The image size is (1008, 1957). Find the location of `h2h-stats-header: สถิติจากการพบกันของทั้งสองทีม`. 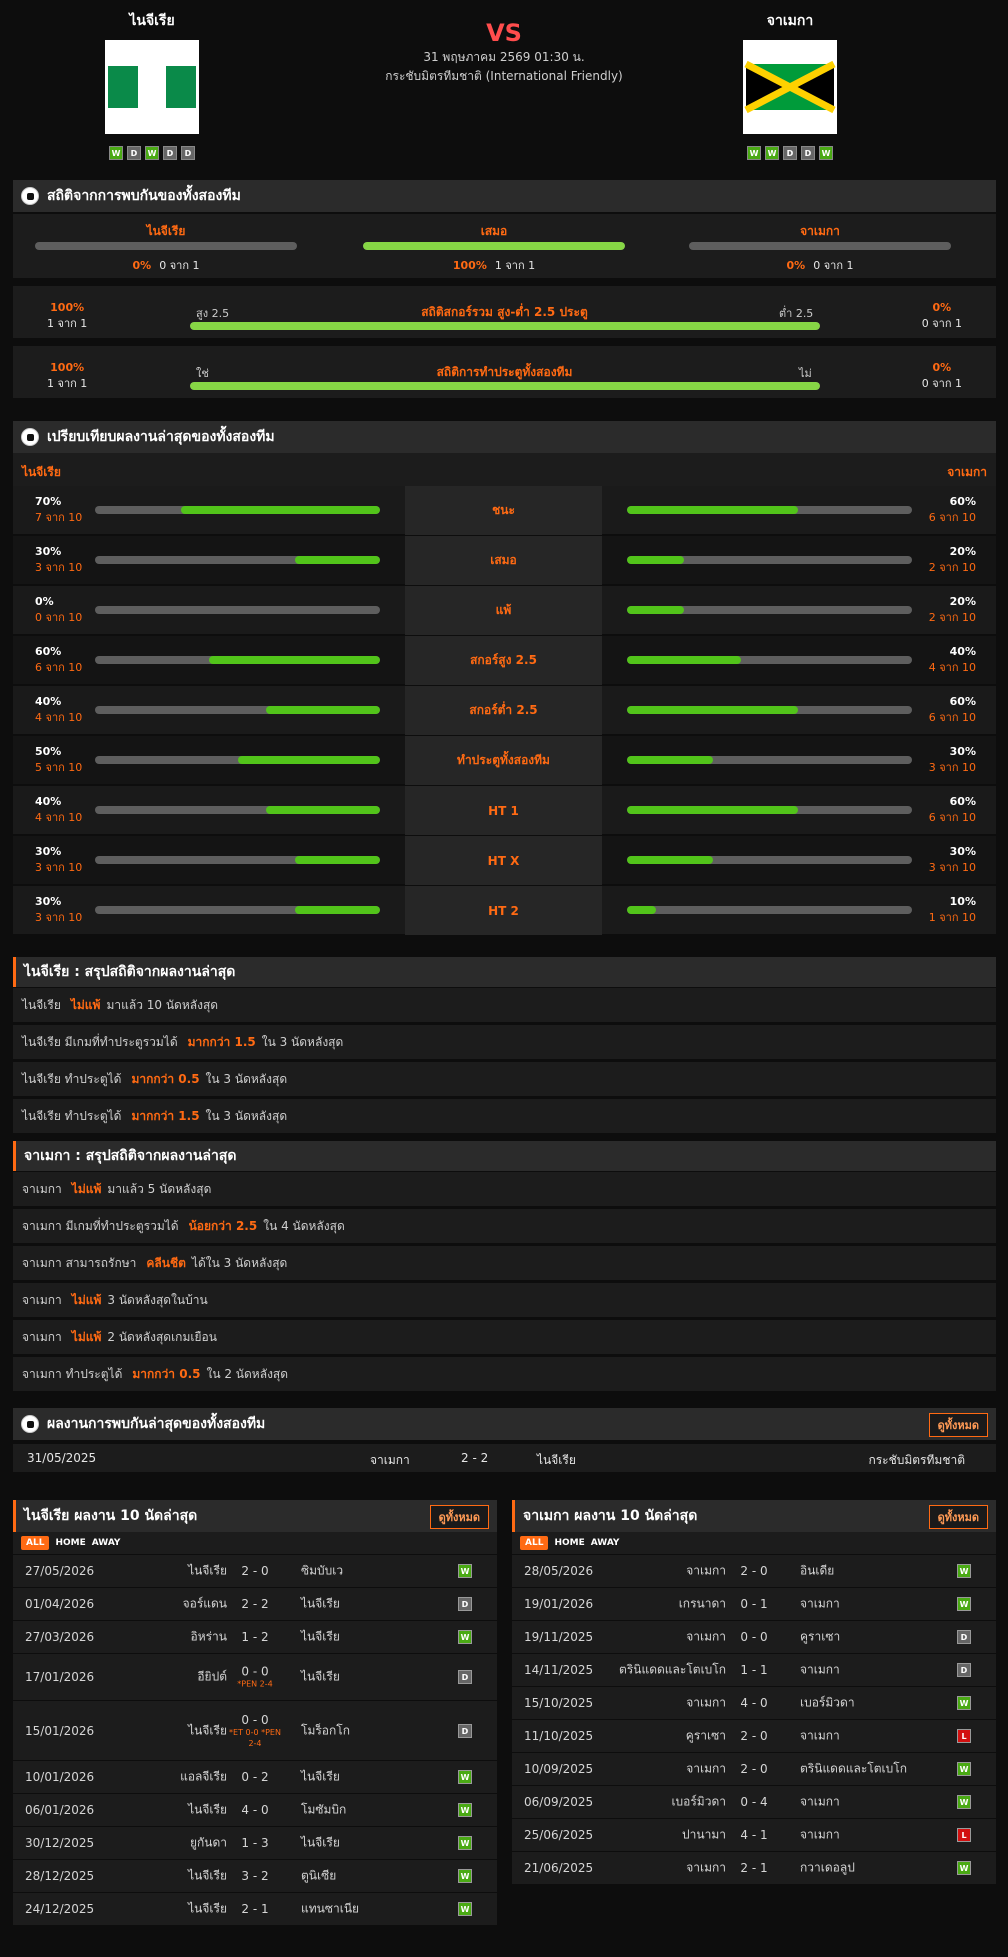

h2h-stats-header: สถิติจากการพบกันของทั้งสองทีม is located at coordinates (504, 196).